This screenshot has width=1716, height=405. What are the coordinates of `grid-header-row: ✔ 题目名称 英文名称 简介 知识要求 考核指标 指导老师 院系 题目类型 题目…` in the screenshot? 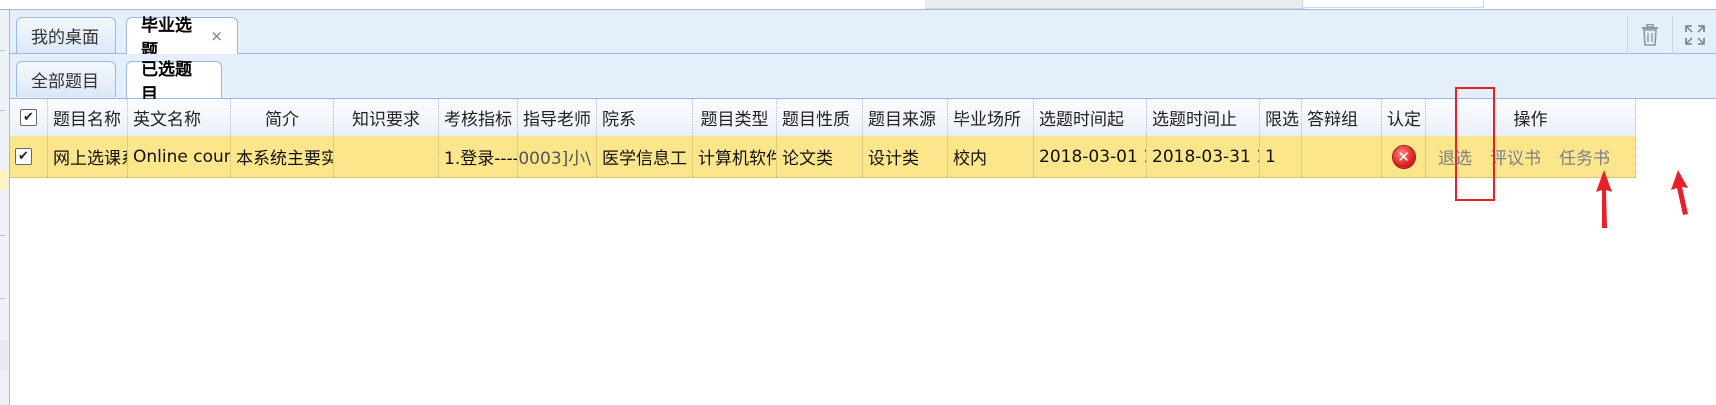 It's located at (823, 118).